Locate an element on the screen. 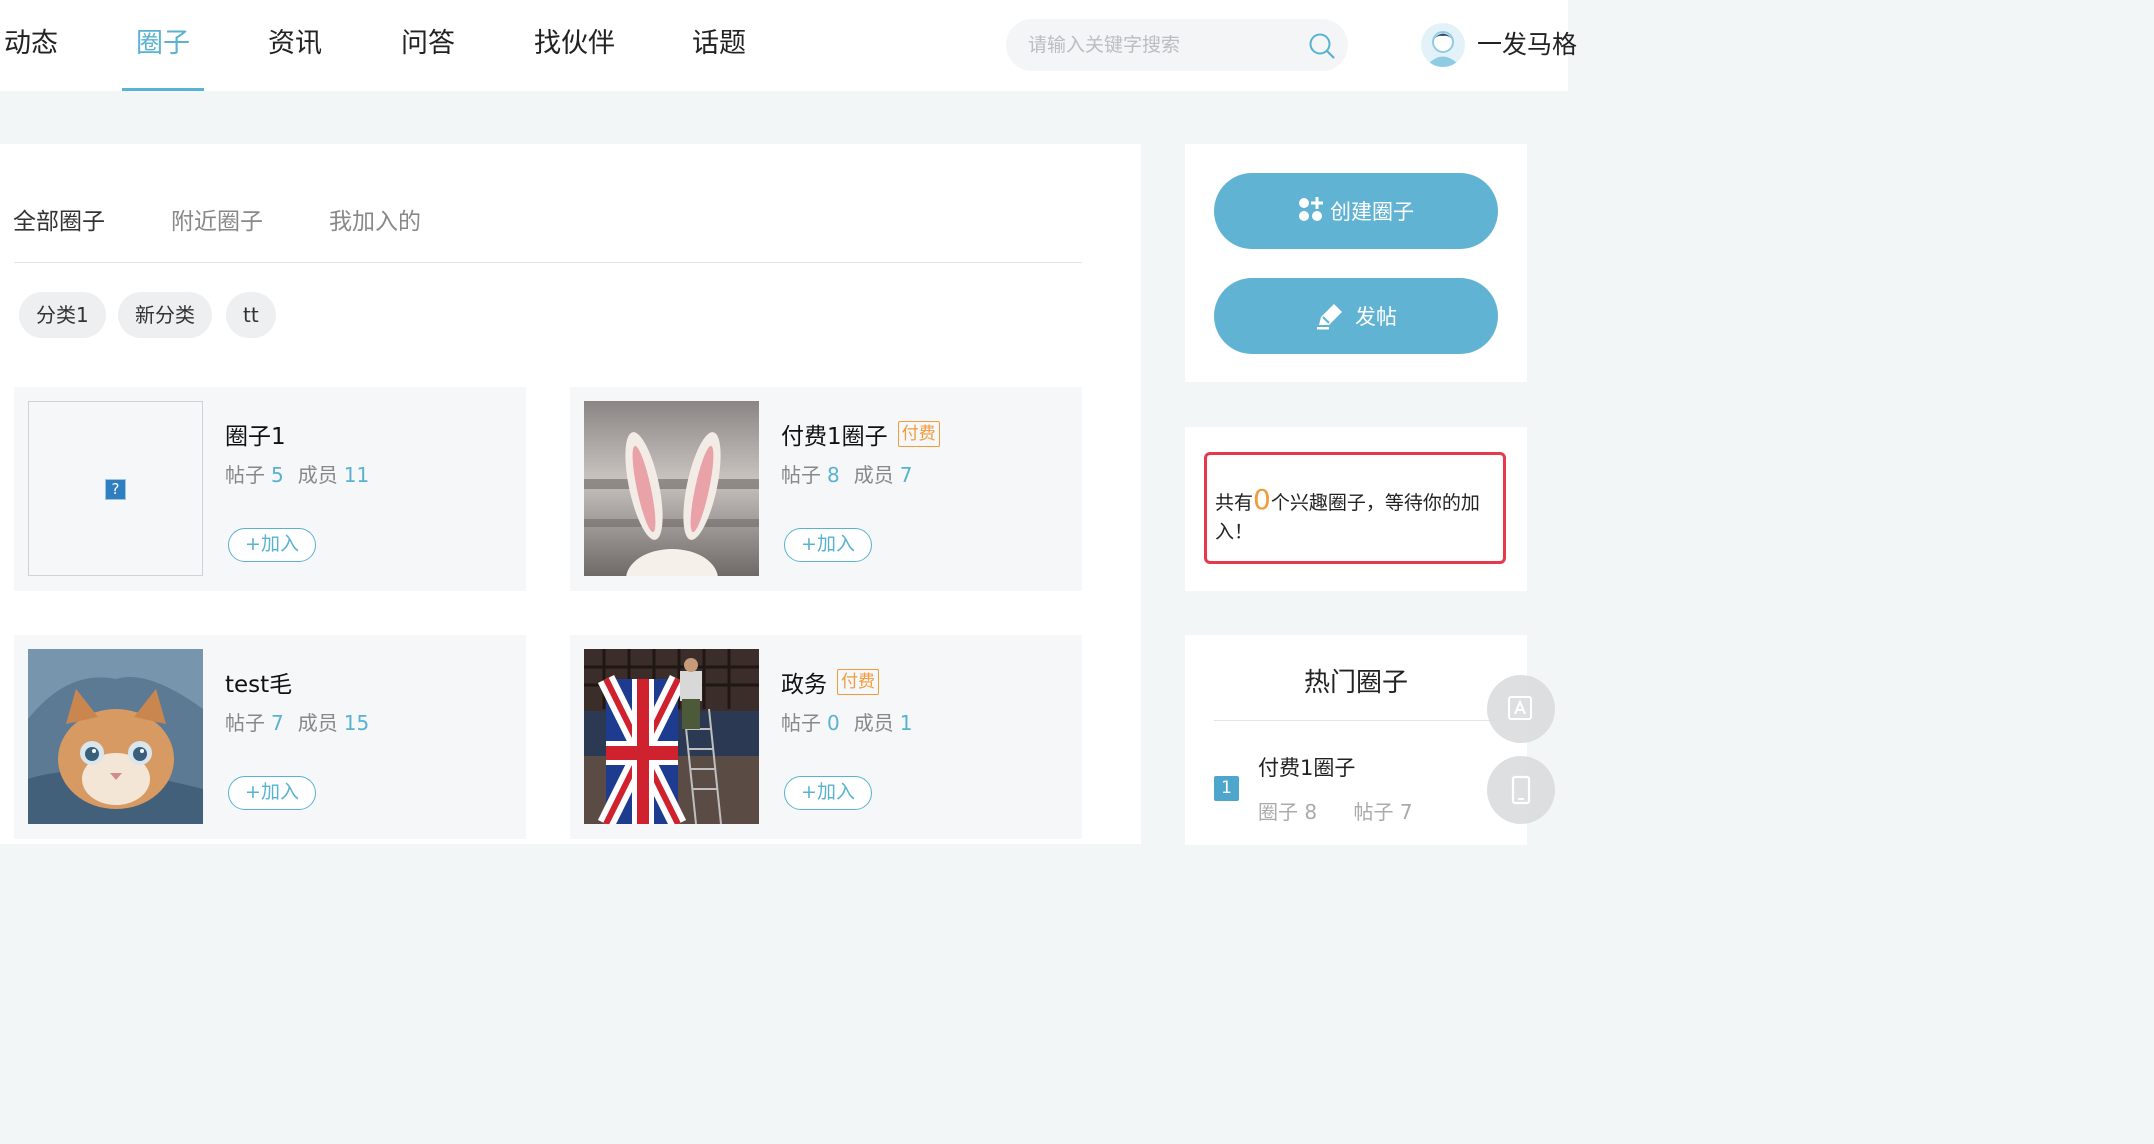 The image size is (2154, 1144). pencil-icon is located at coordinates (1329, 317).